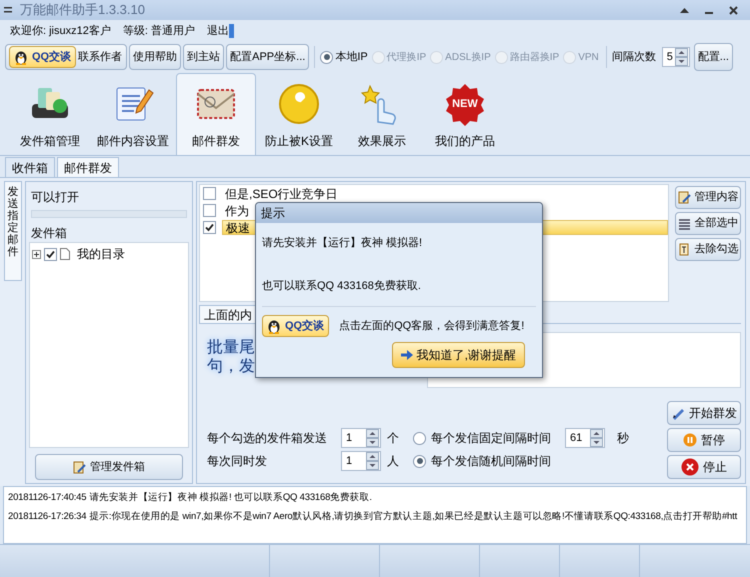 Image resolution: width=750 pixels, height=577 pixels. What do you see at coordinates (623, 438) in the screenshot?
I see `unit-label: 秒` at bounding box center [623, 438].